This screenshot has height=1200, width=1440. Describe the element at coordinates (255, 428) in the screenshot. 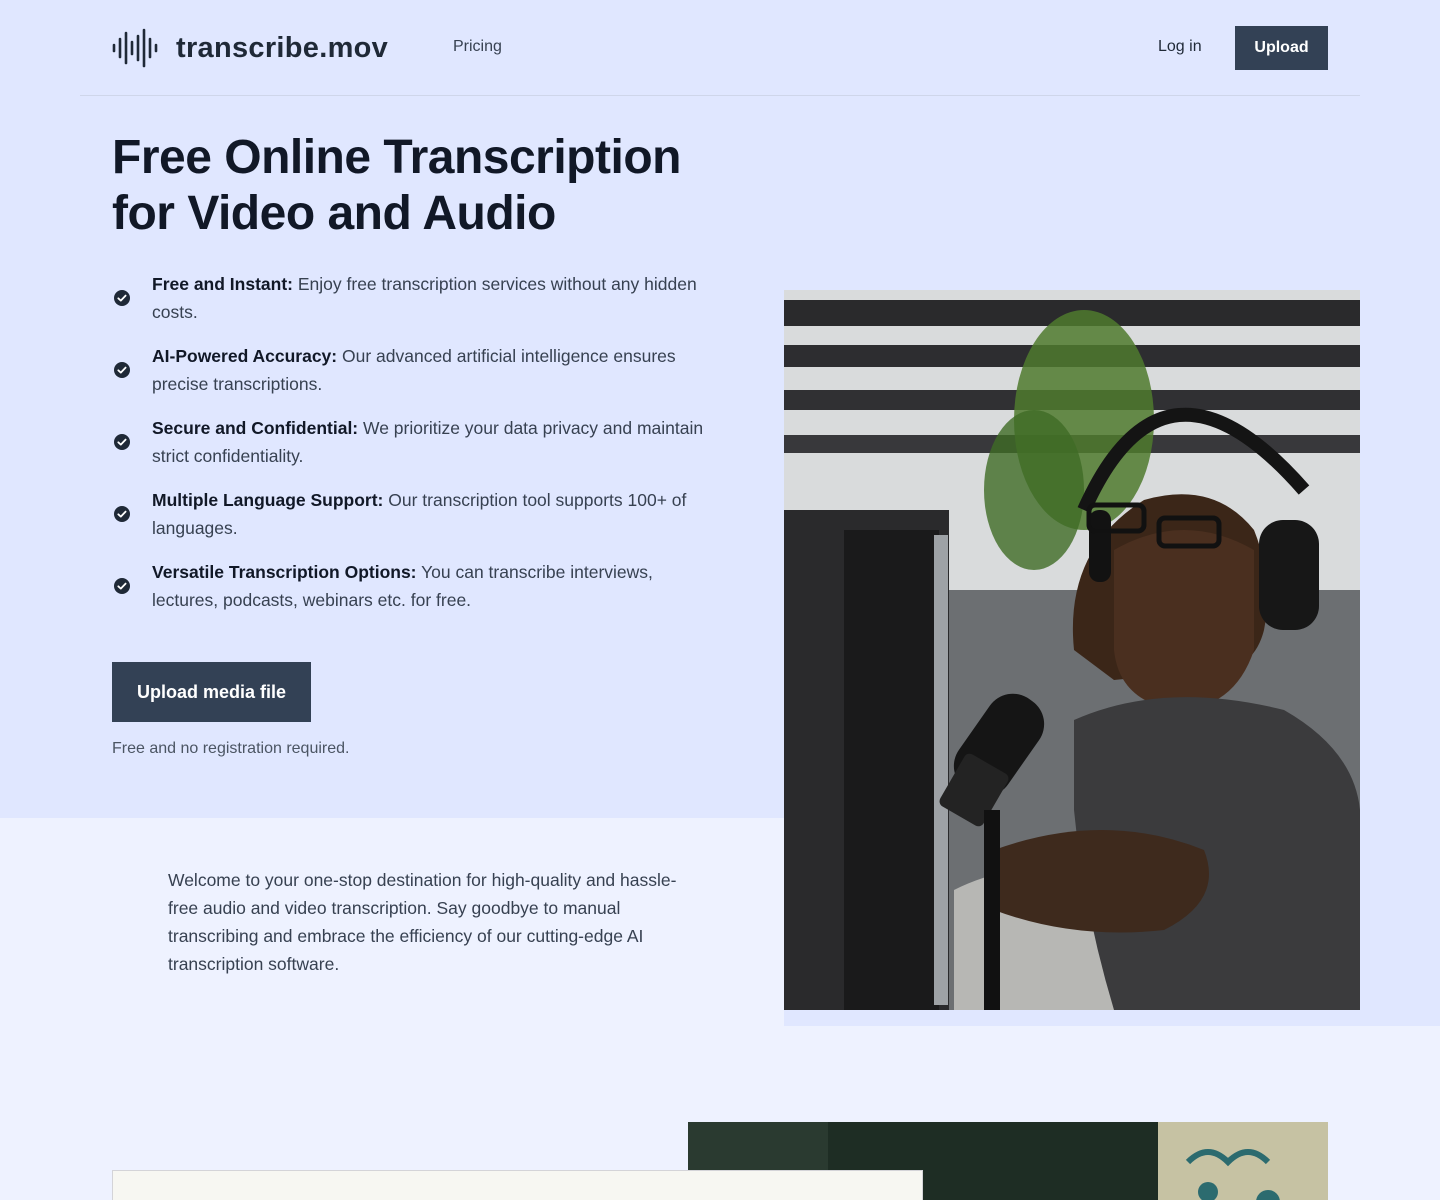

I see `feature-title: Secure and Confidential:` at that location.